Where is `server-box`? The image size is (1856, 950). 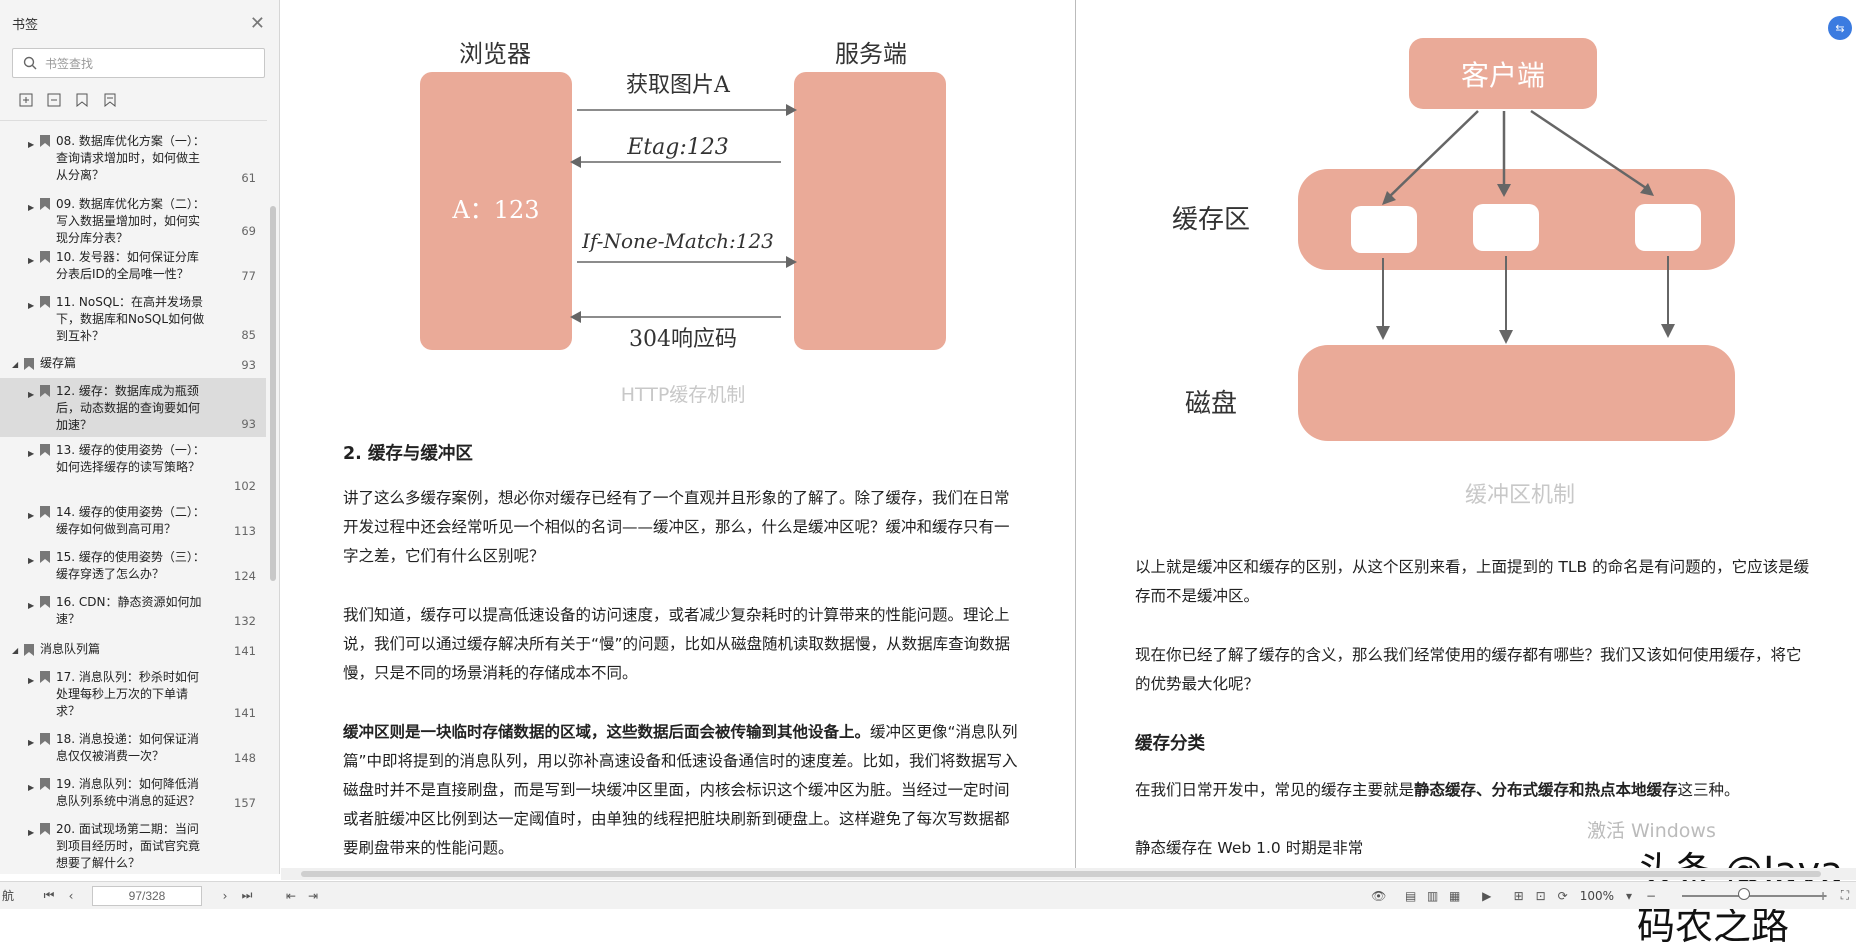
server-box is located at coordinates (870, 211).